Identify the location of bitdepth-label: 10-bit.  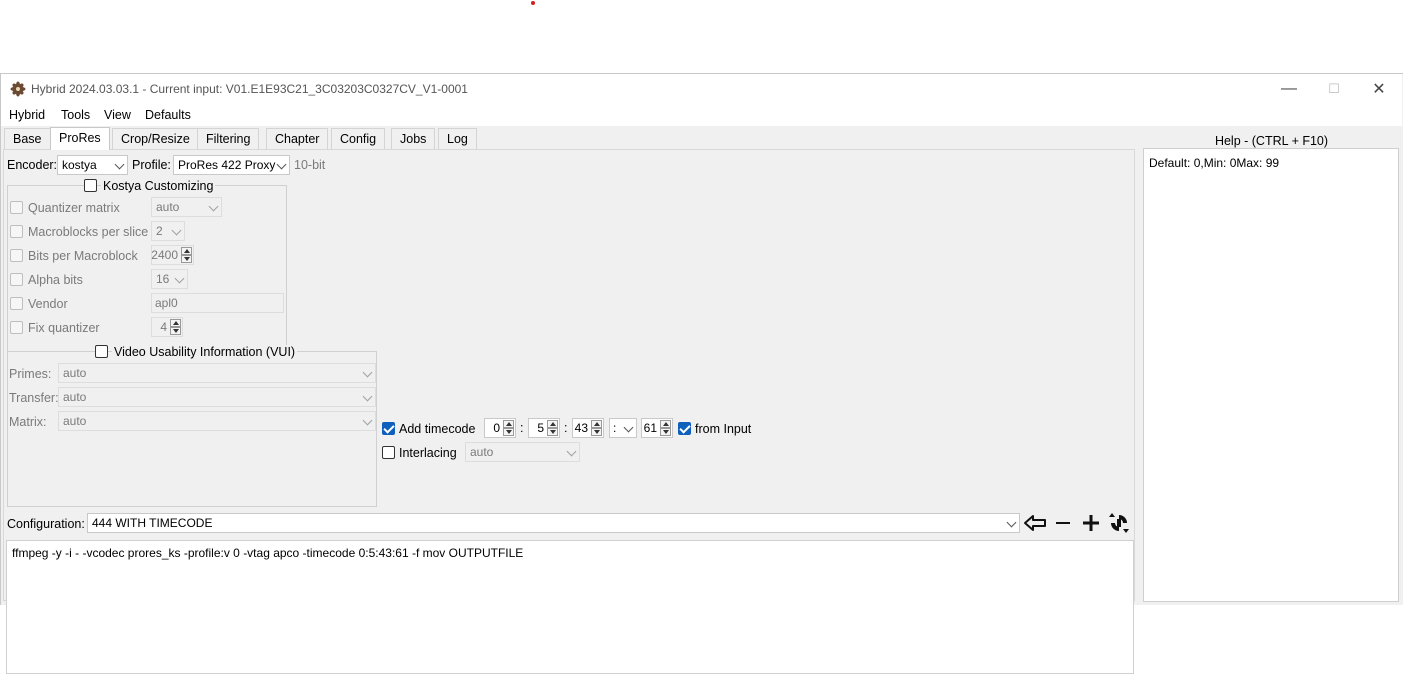
(310, 165).